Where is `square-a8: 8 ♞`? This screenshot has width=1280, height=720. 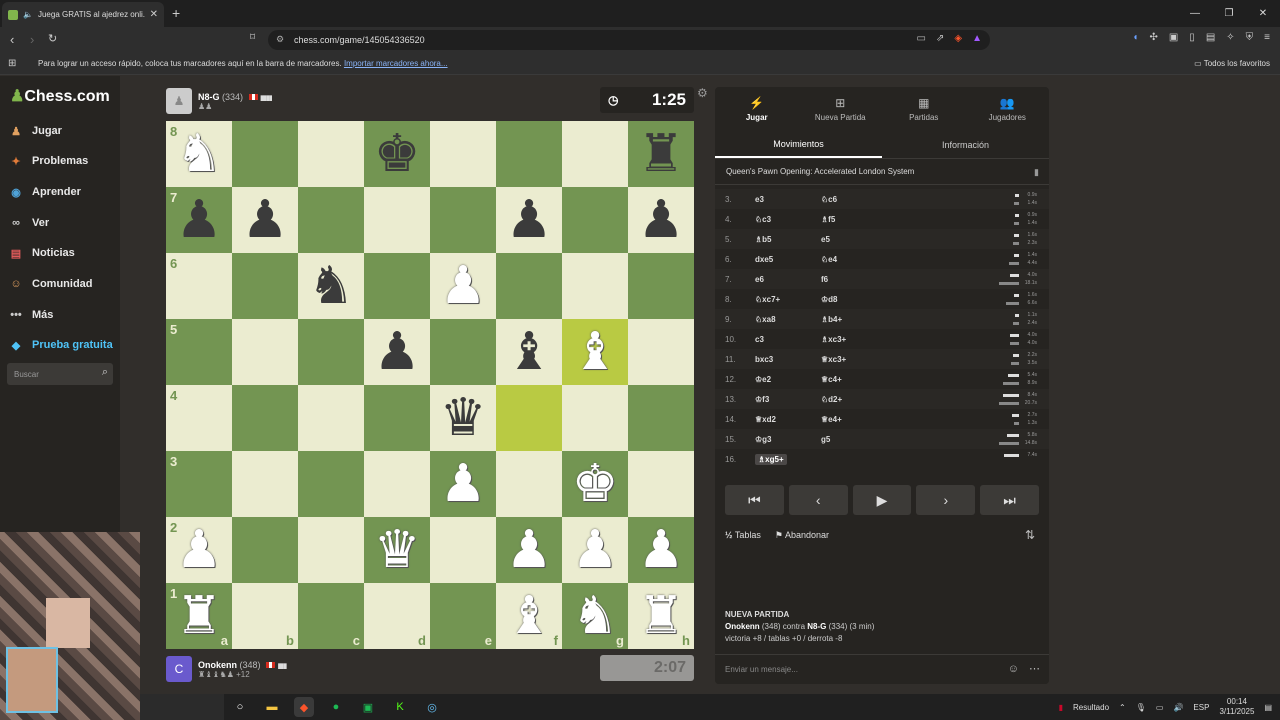
square-a8: 8 ♞ is located at coordinates (199, 154).